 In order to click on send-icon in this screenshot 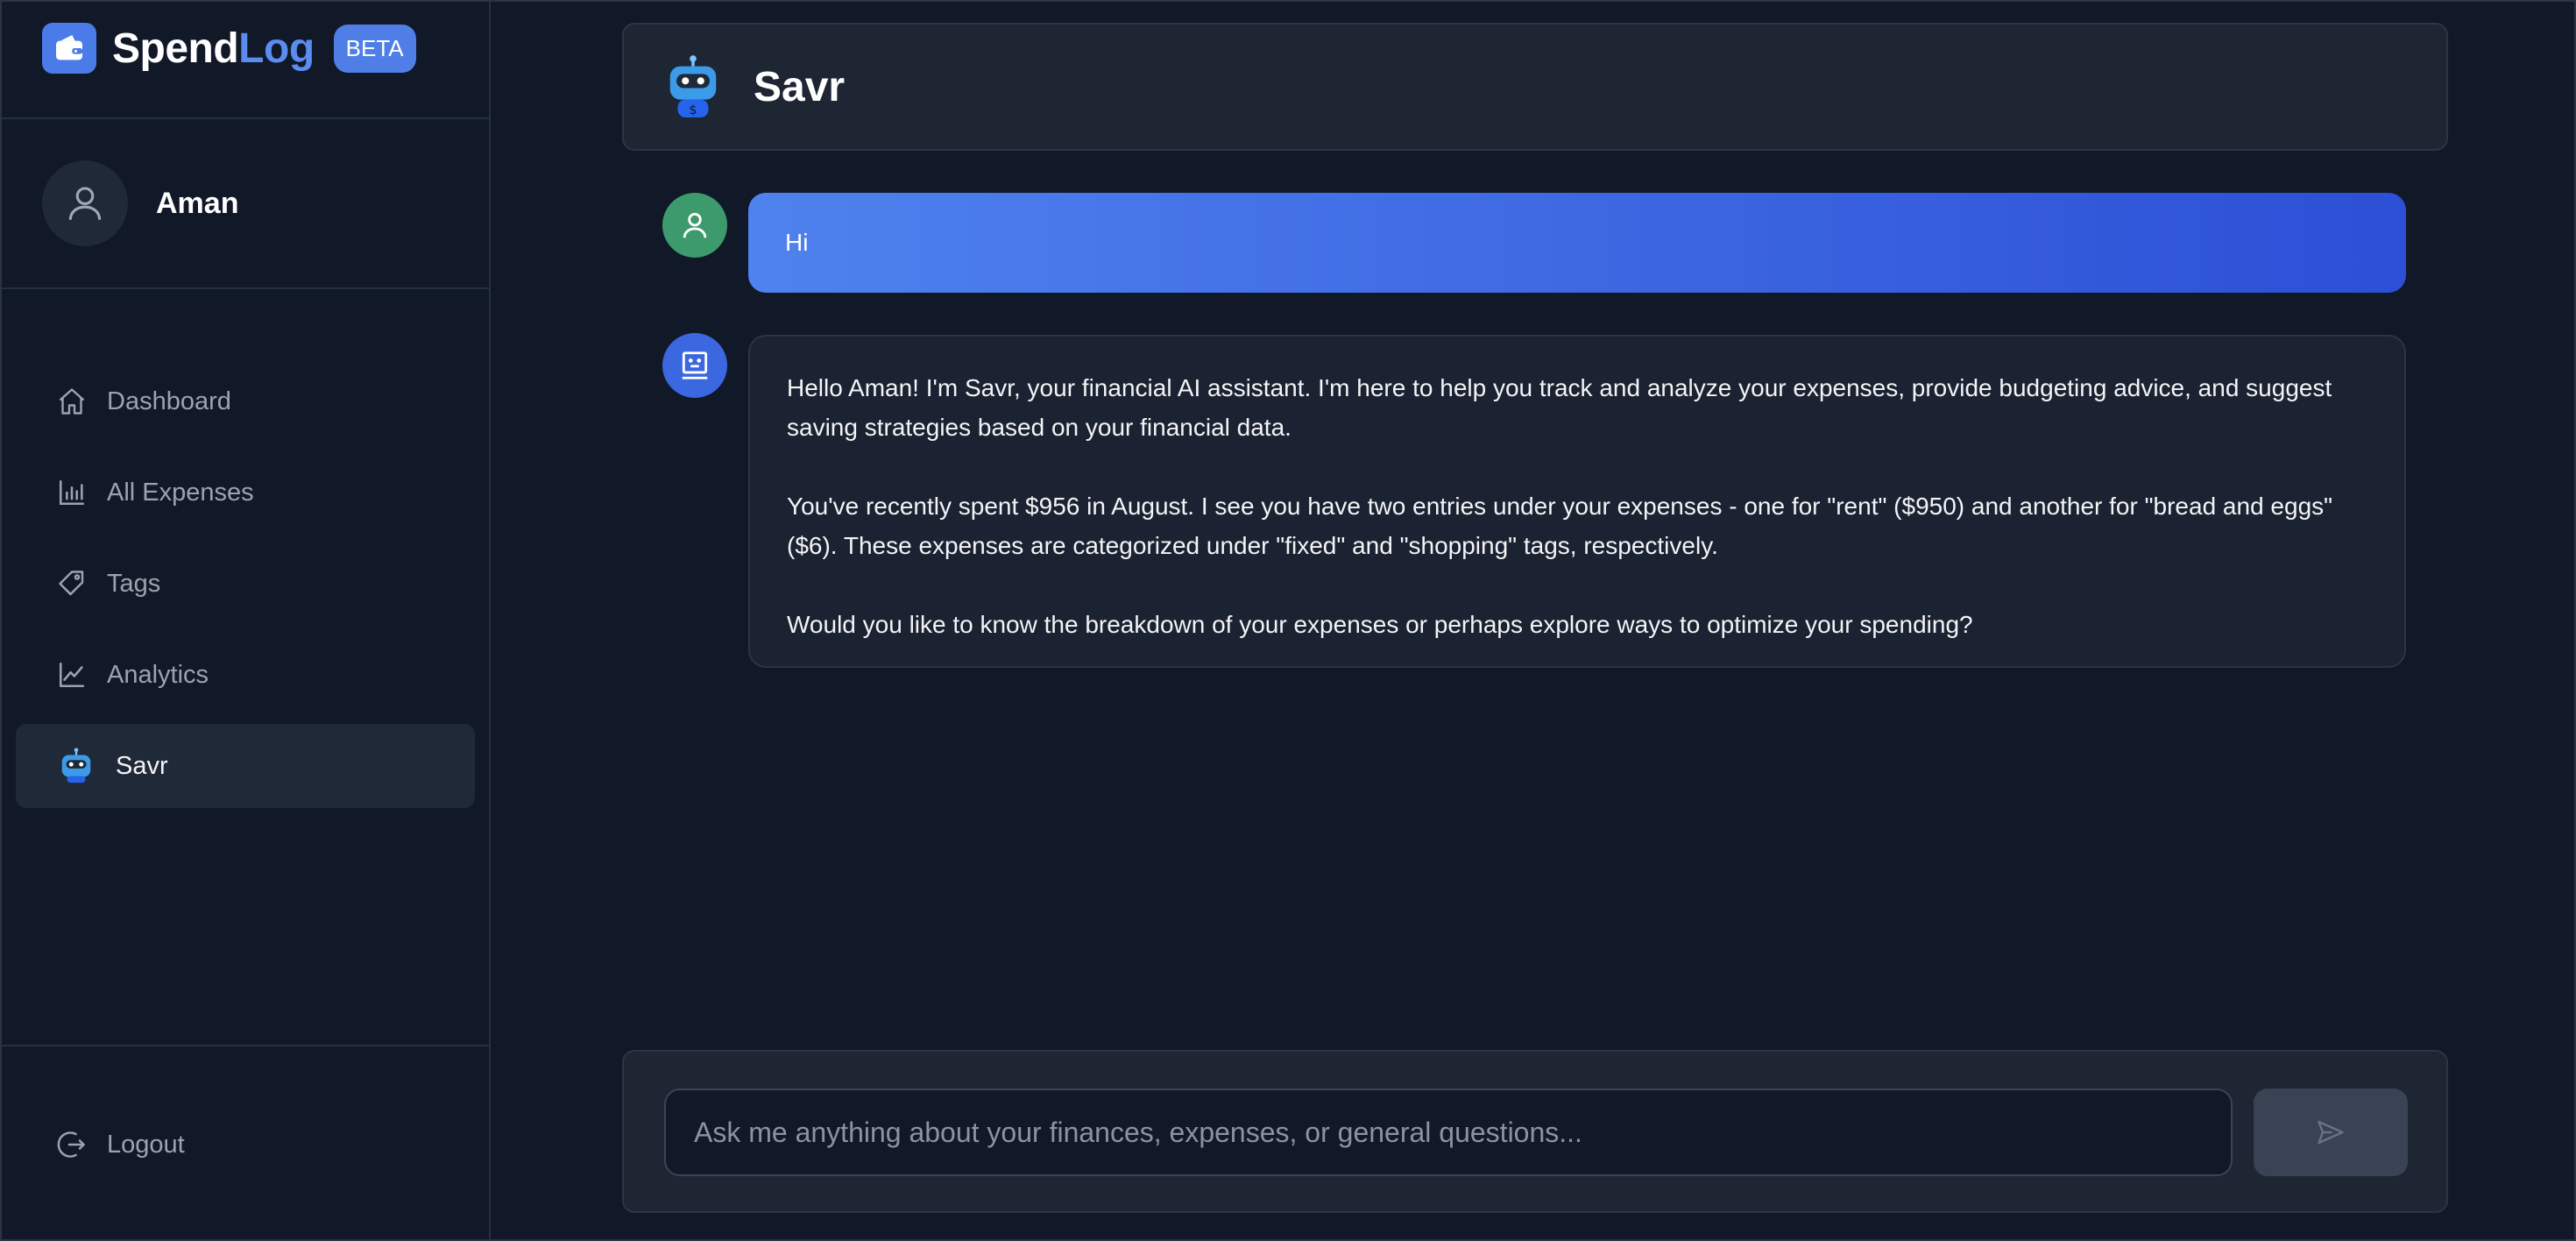, I will do `click(2331, 1132)`.